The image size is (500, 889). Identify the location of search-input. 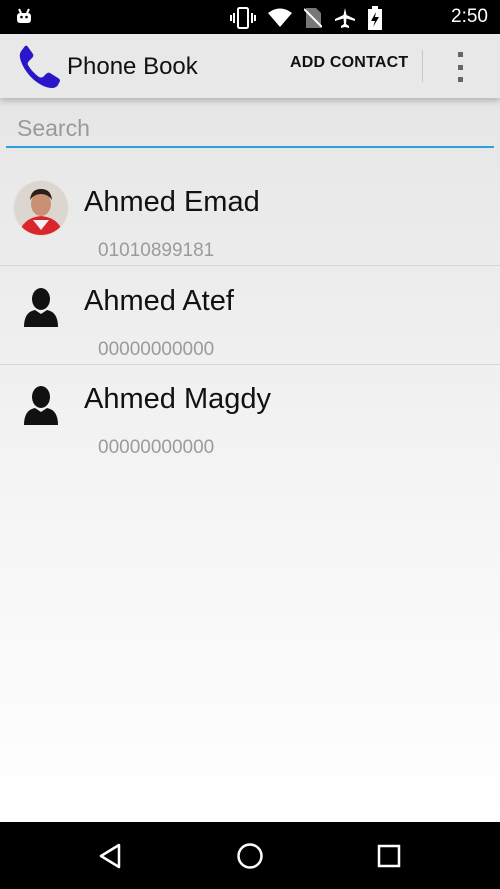
(250, 128).